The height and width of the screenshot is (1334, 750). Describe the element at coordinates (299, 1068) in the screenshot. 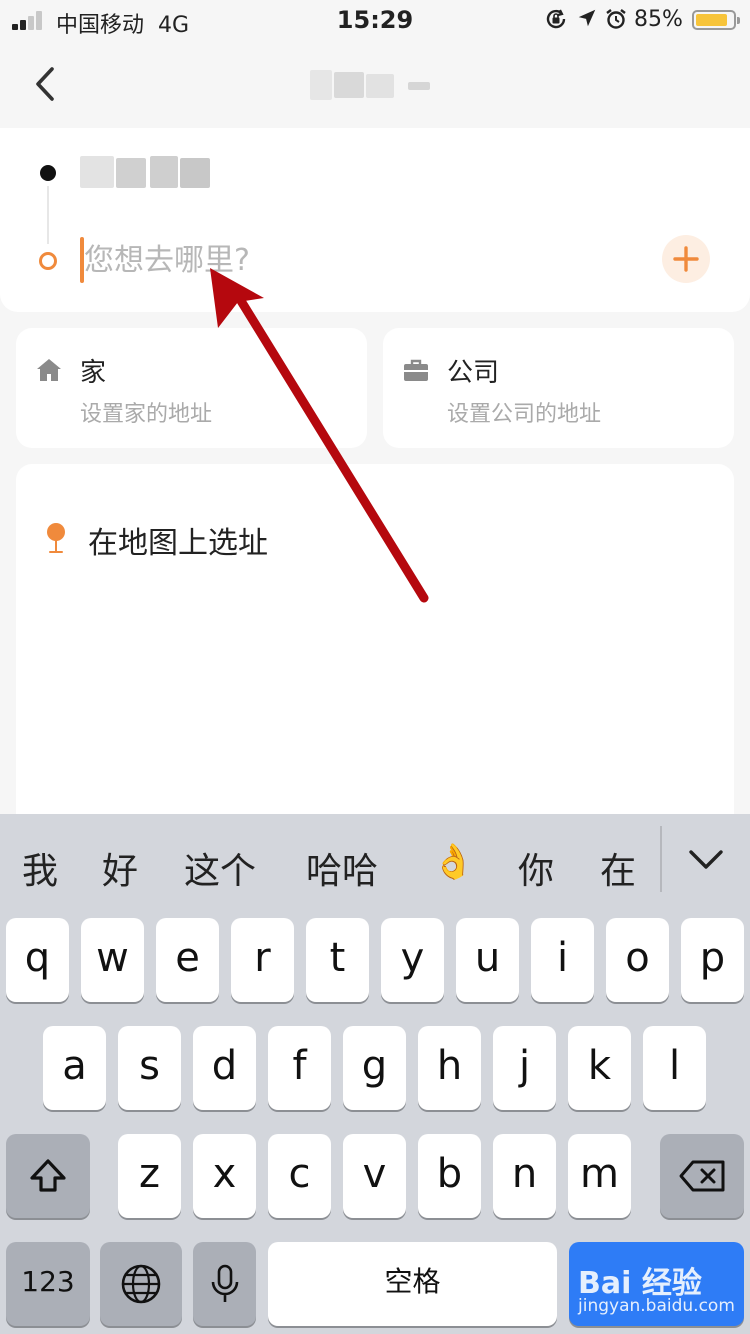

I see `key-f: f` at that location.